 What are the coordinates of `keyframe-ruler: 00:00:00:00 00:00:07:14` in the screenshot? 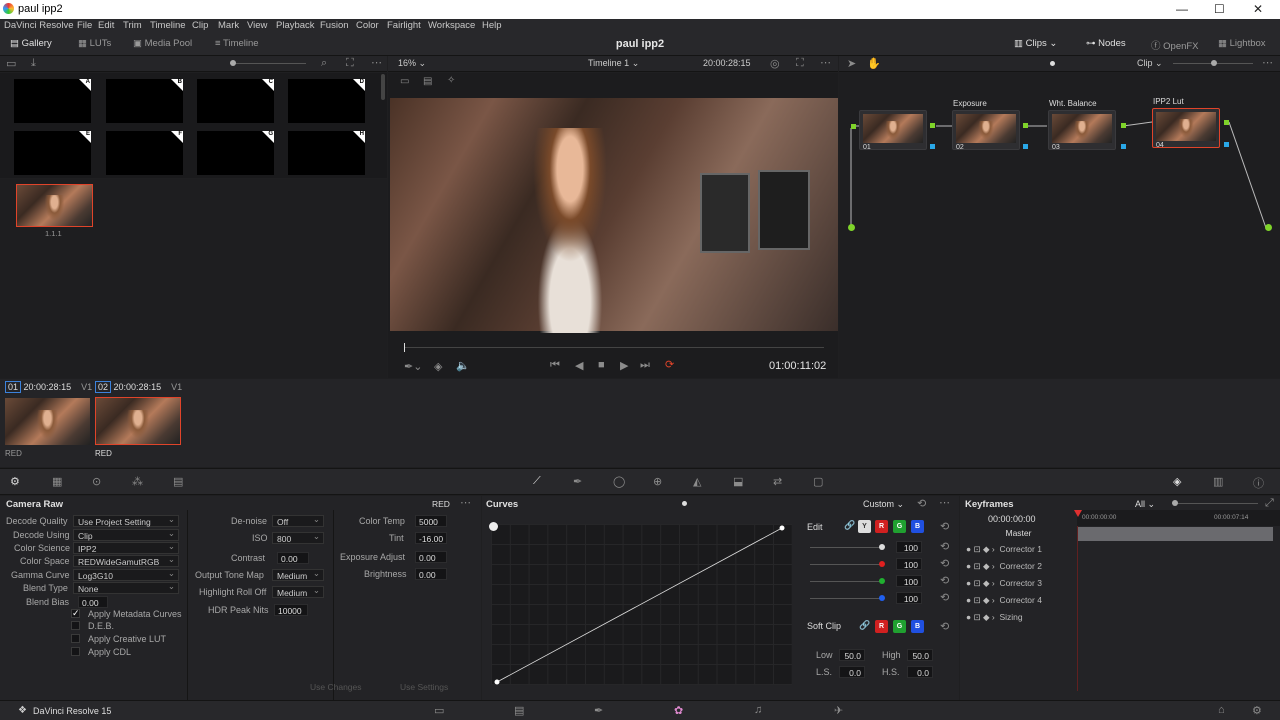 It's located at (1177, 518).